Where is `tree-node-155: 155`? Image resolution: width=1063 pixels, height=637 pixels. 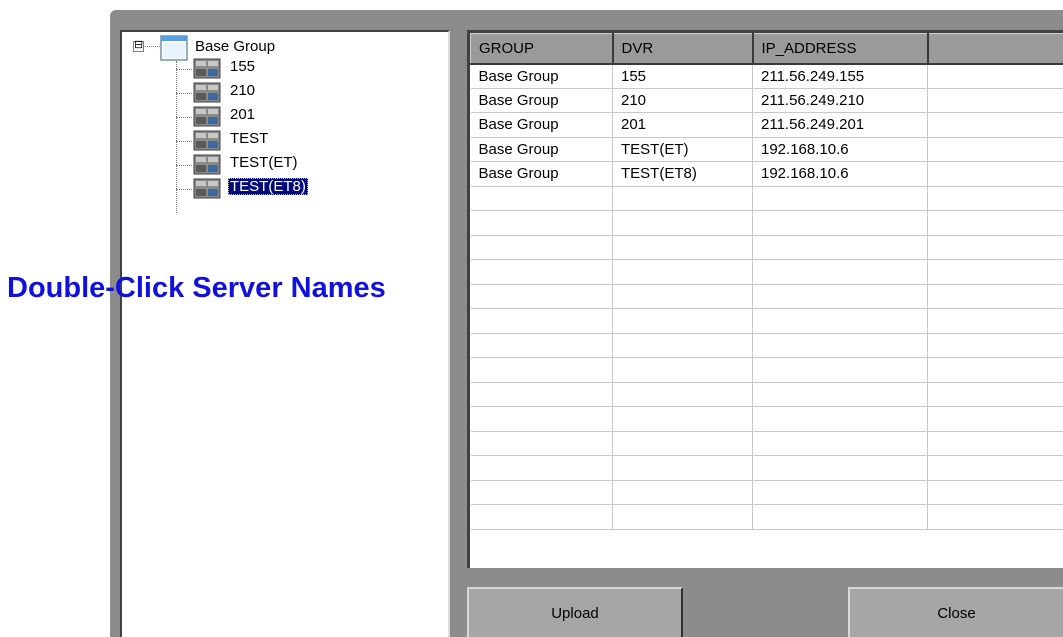
tree-node-155: 155 is located at coordinates (267, 68).